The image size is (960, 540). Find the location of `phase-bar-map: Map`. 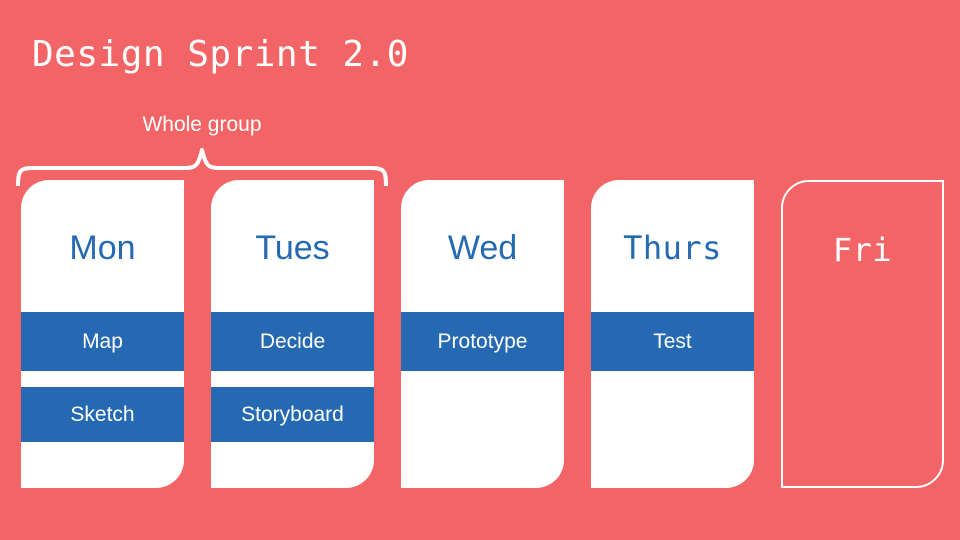

phase-bar-map: Map is located at coordinates (102, 341).